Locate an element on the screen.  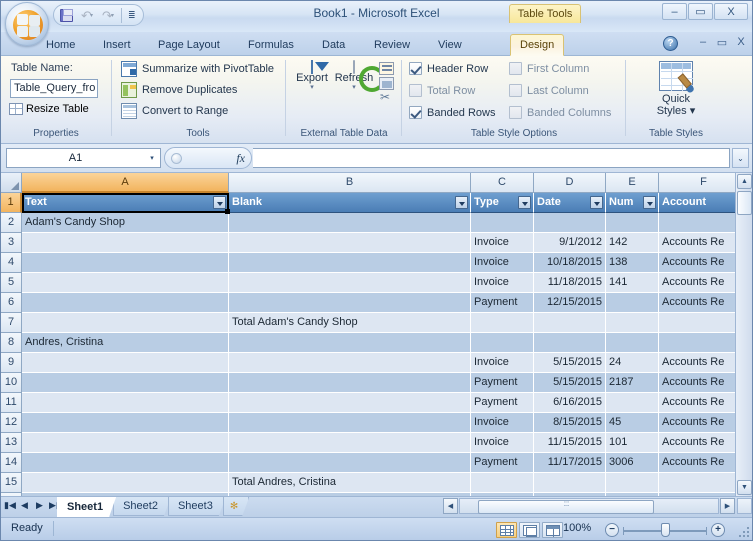
cell-C5: Invoice is located at coordinates (502, 283).